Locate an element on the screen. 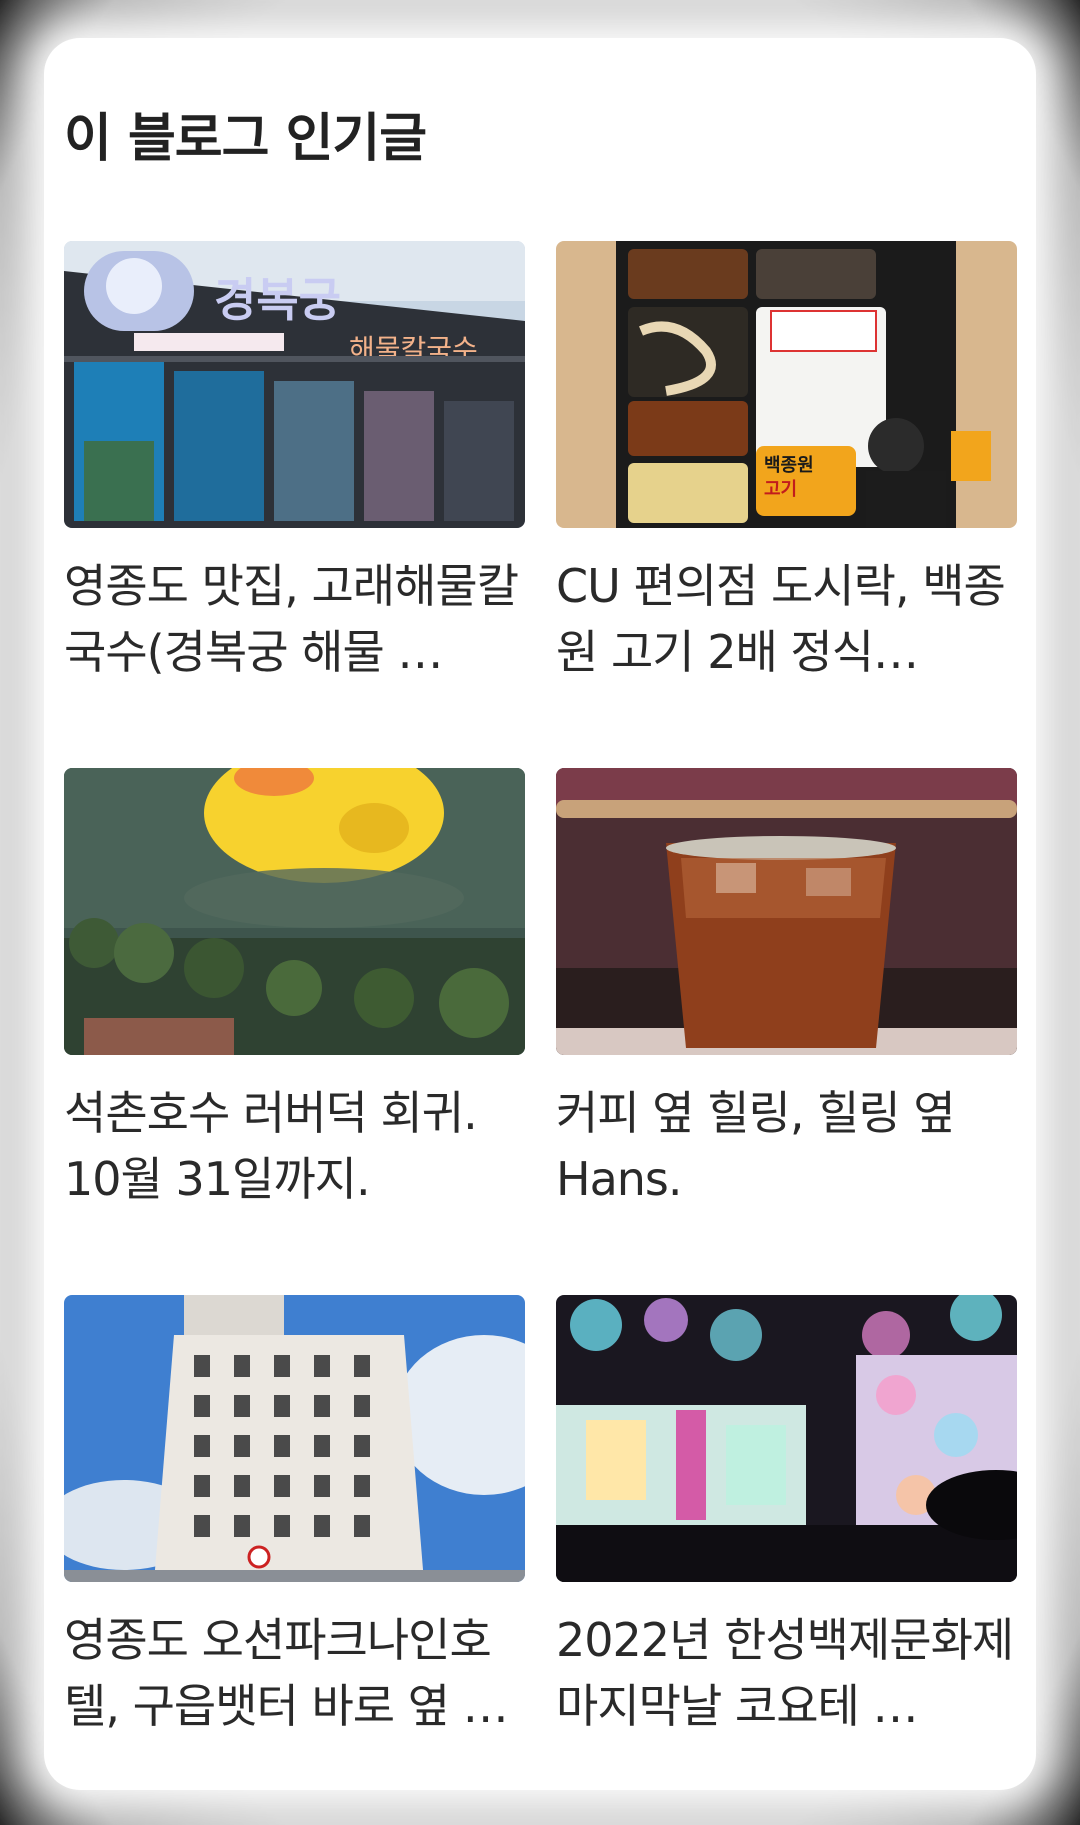 The width and height of the screenshot is (1080, 1825). svg-text: 경복궁 is located at coordinates (277, 300).